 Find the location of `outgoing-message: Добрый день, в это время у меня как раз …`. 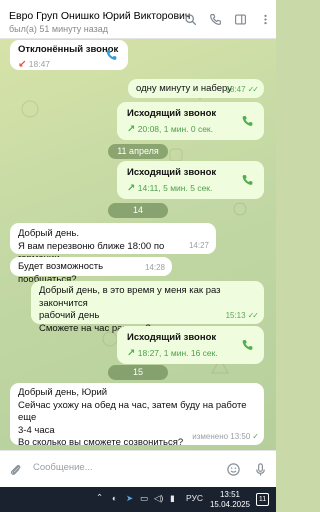

outgoing-message: Добрый день, в это время у меня как раз … is located at coordinates (147, 307).